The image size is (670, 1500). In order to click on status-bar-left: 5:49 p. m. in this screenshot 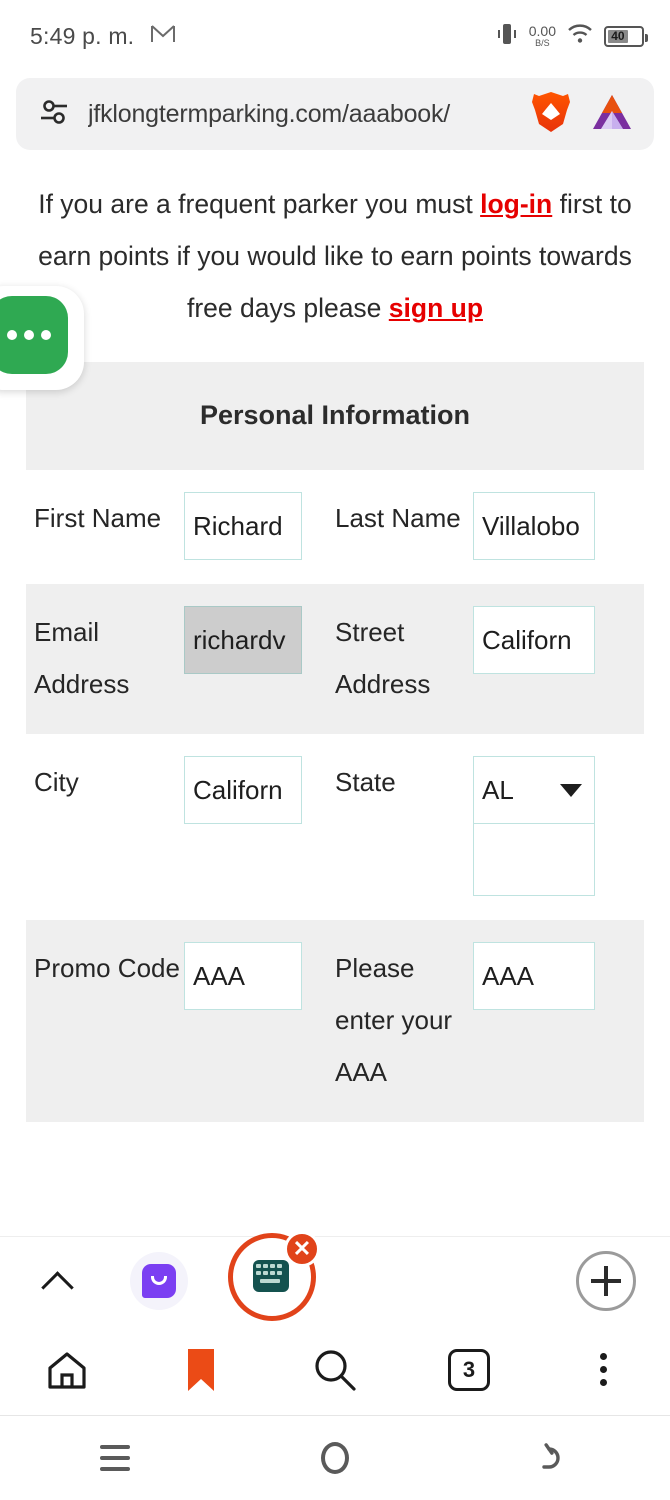, I will do `click(103, 36)`.